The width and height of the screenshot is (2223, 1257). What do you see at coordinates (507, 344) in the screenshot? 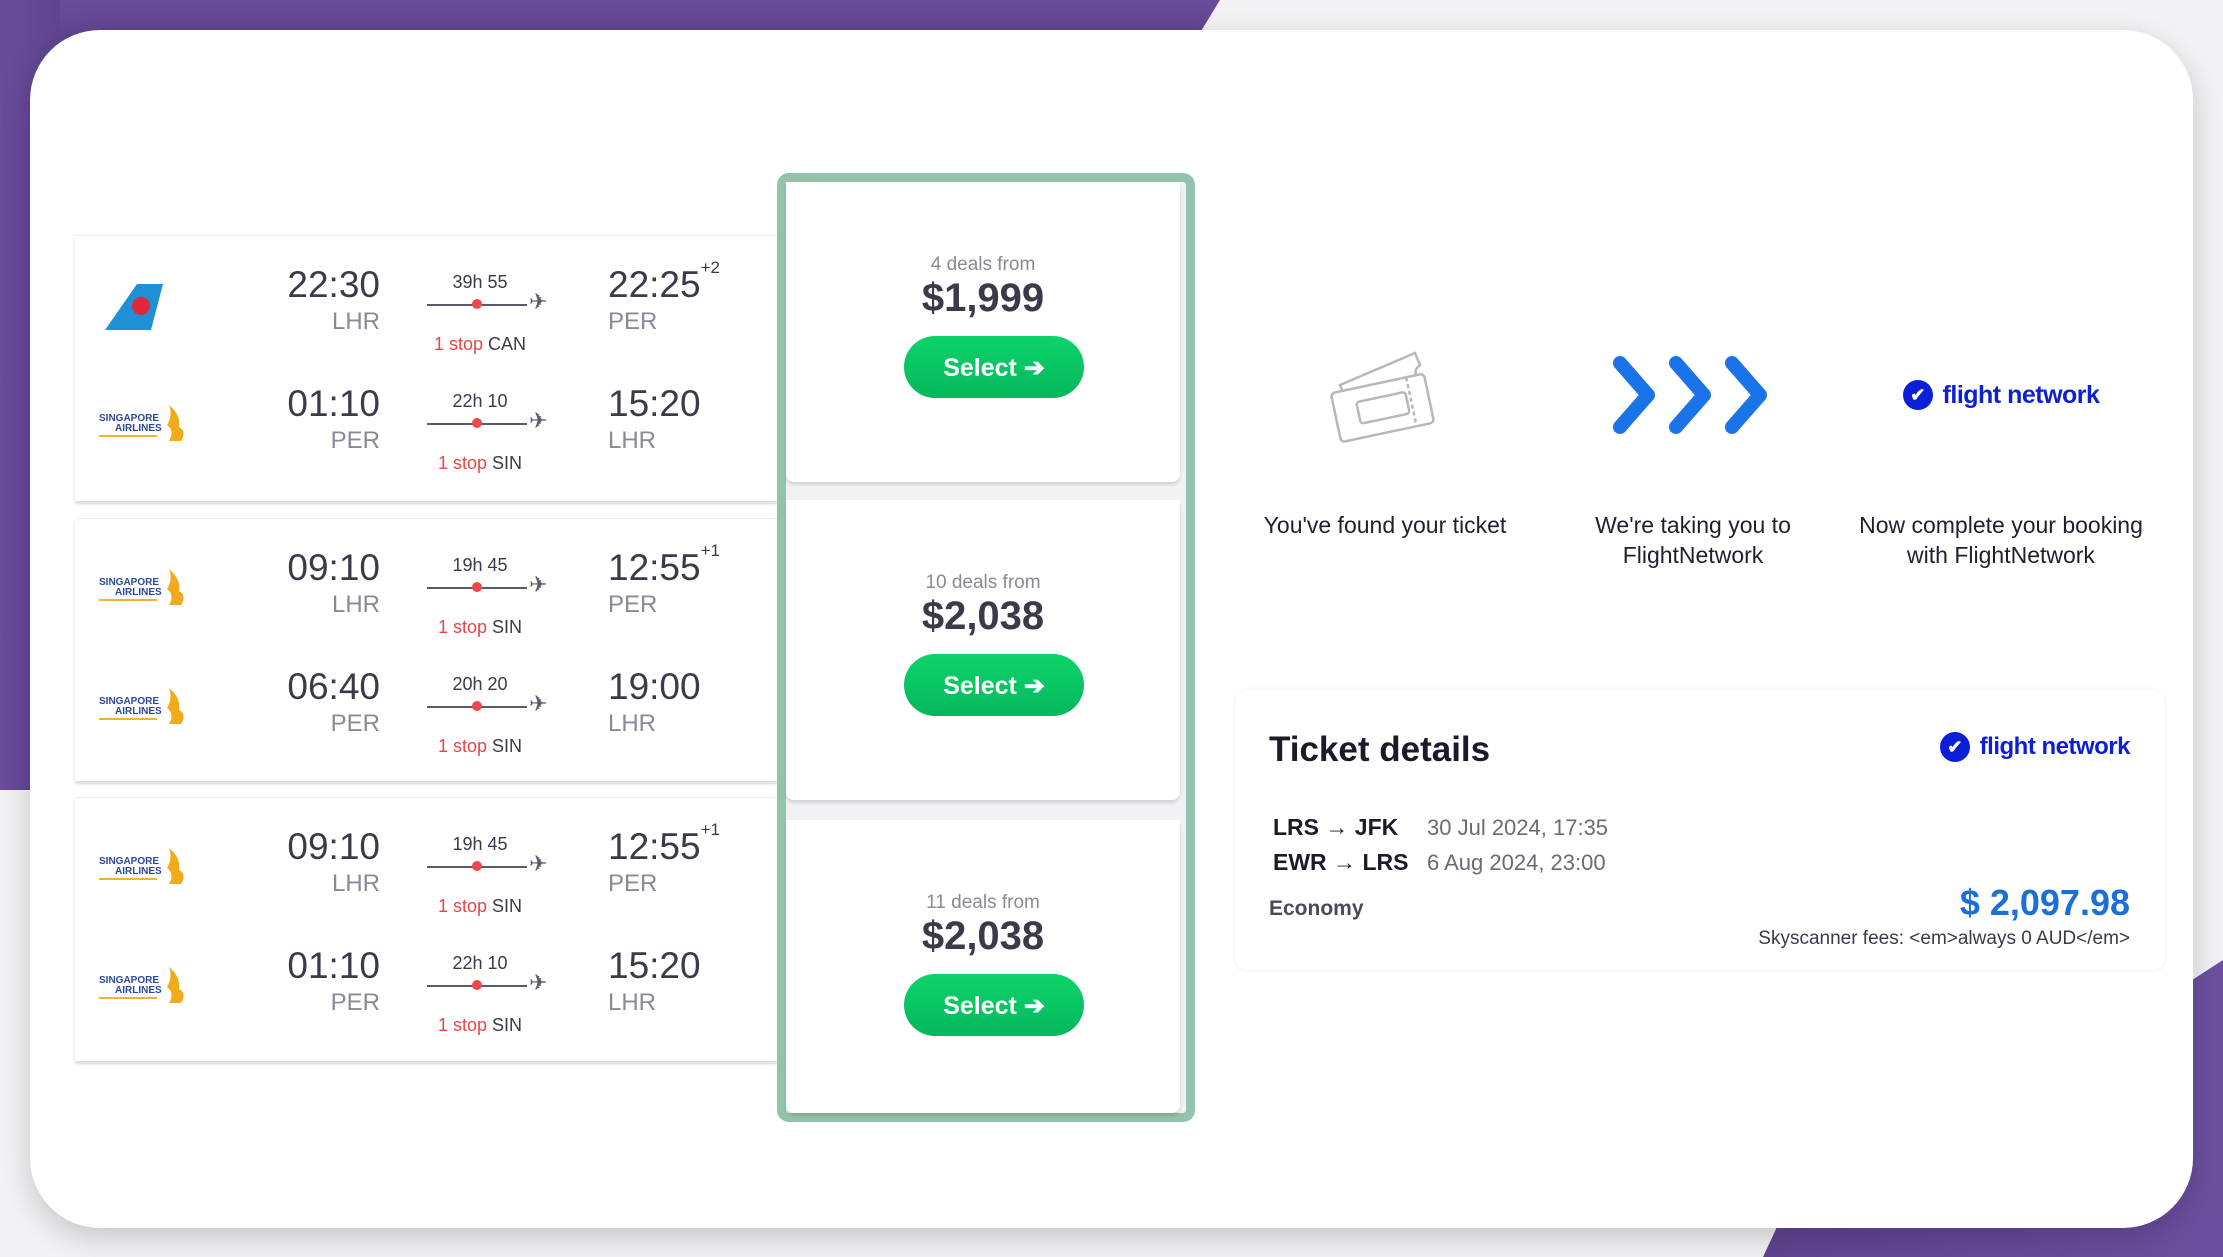
I see `stop-airport: CAN` at bounding box center [507, 344].